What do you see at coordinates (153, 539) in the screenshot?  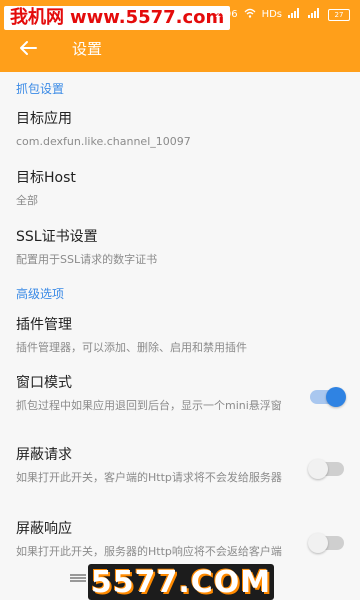 I see `setting-block-response: 屏蔽响应 如果打开此开关，服务器的Http响应将不会返给客户端` at bounding box center [153, 539].